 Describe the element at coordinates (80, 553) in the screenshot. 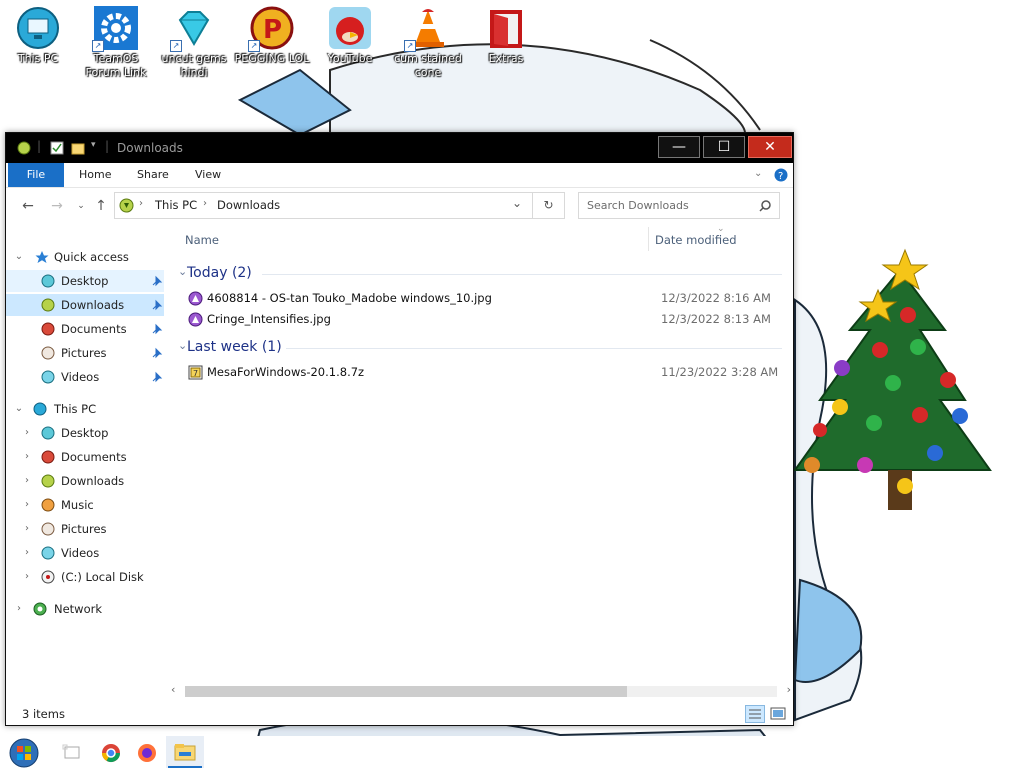

I see `nav-label: Videos` at that location.